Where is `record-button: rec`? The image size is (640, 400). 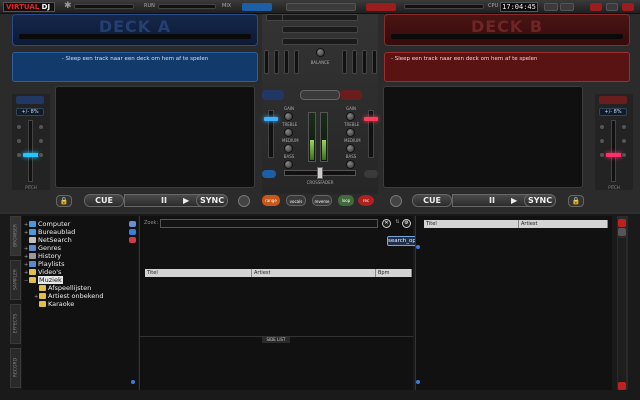
record-button: rec is located at coordinates (366, 200).